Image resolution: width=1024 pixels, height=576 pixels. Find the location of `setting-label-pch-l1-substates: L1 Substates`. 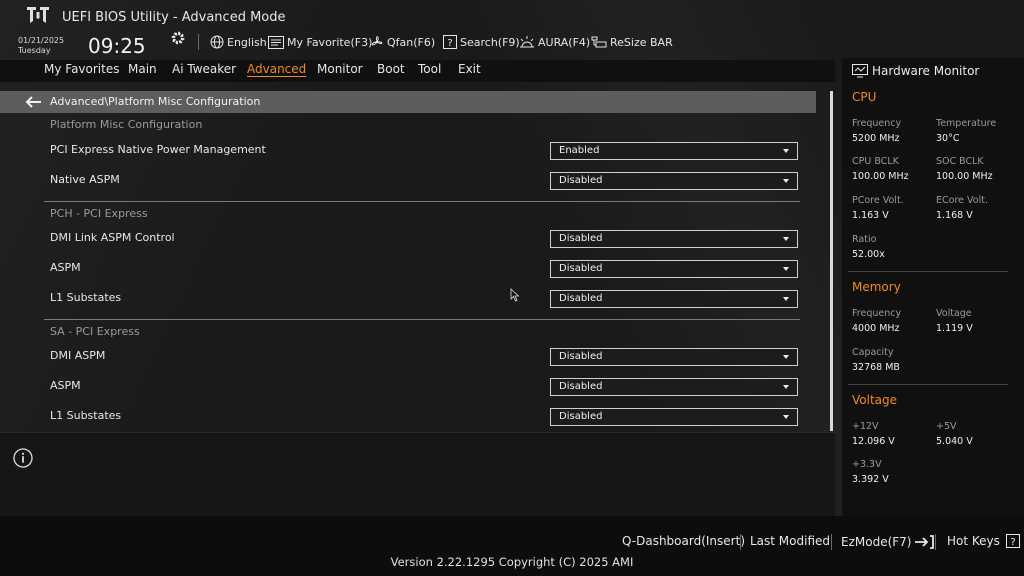

setting-label-pch-l1-substates: L1 Substates is located at coordinates (85, 297).